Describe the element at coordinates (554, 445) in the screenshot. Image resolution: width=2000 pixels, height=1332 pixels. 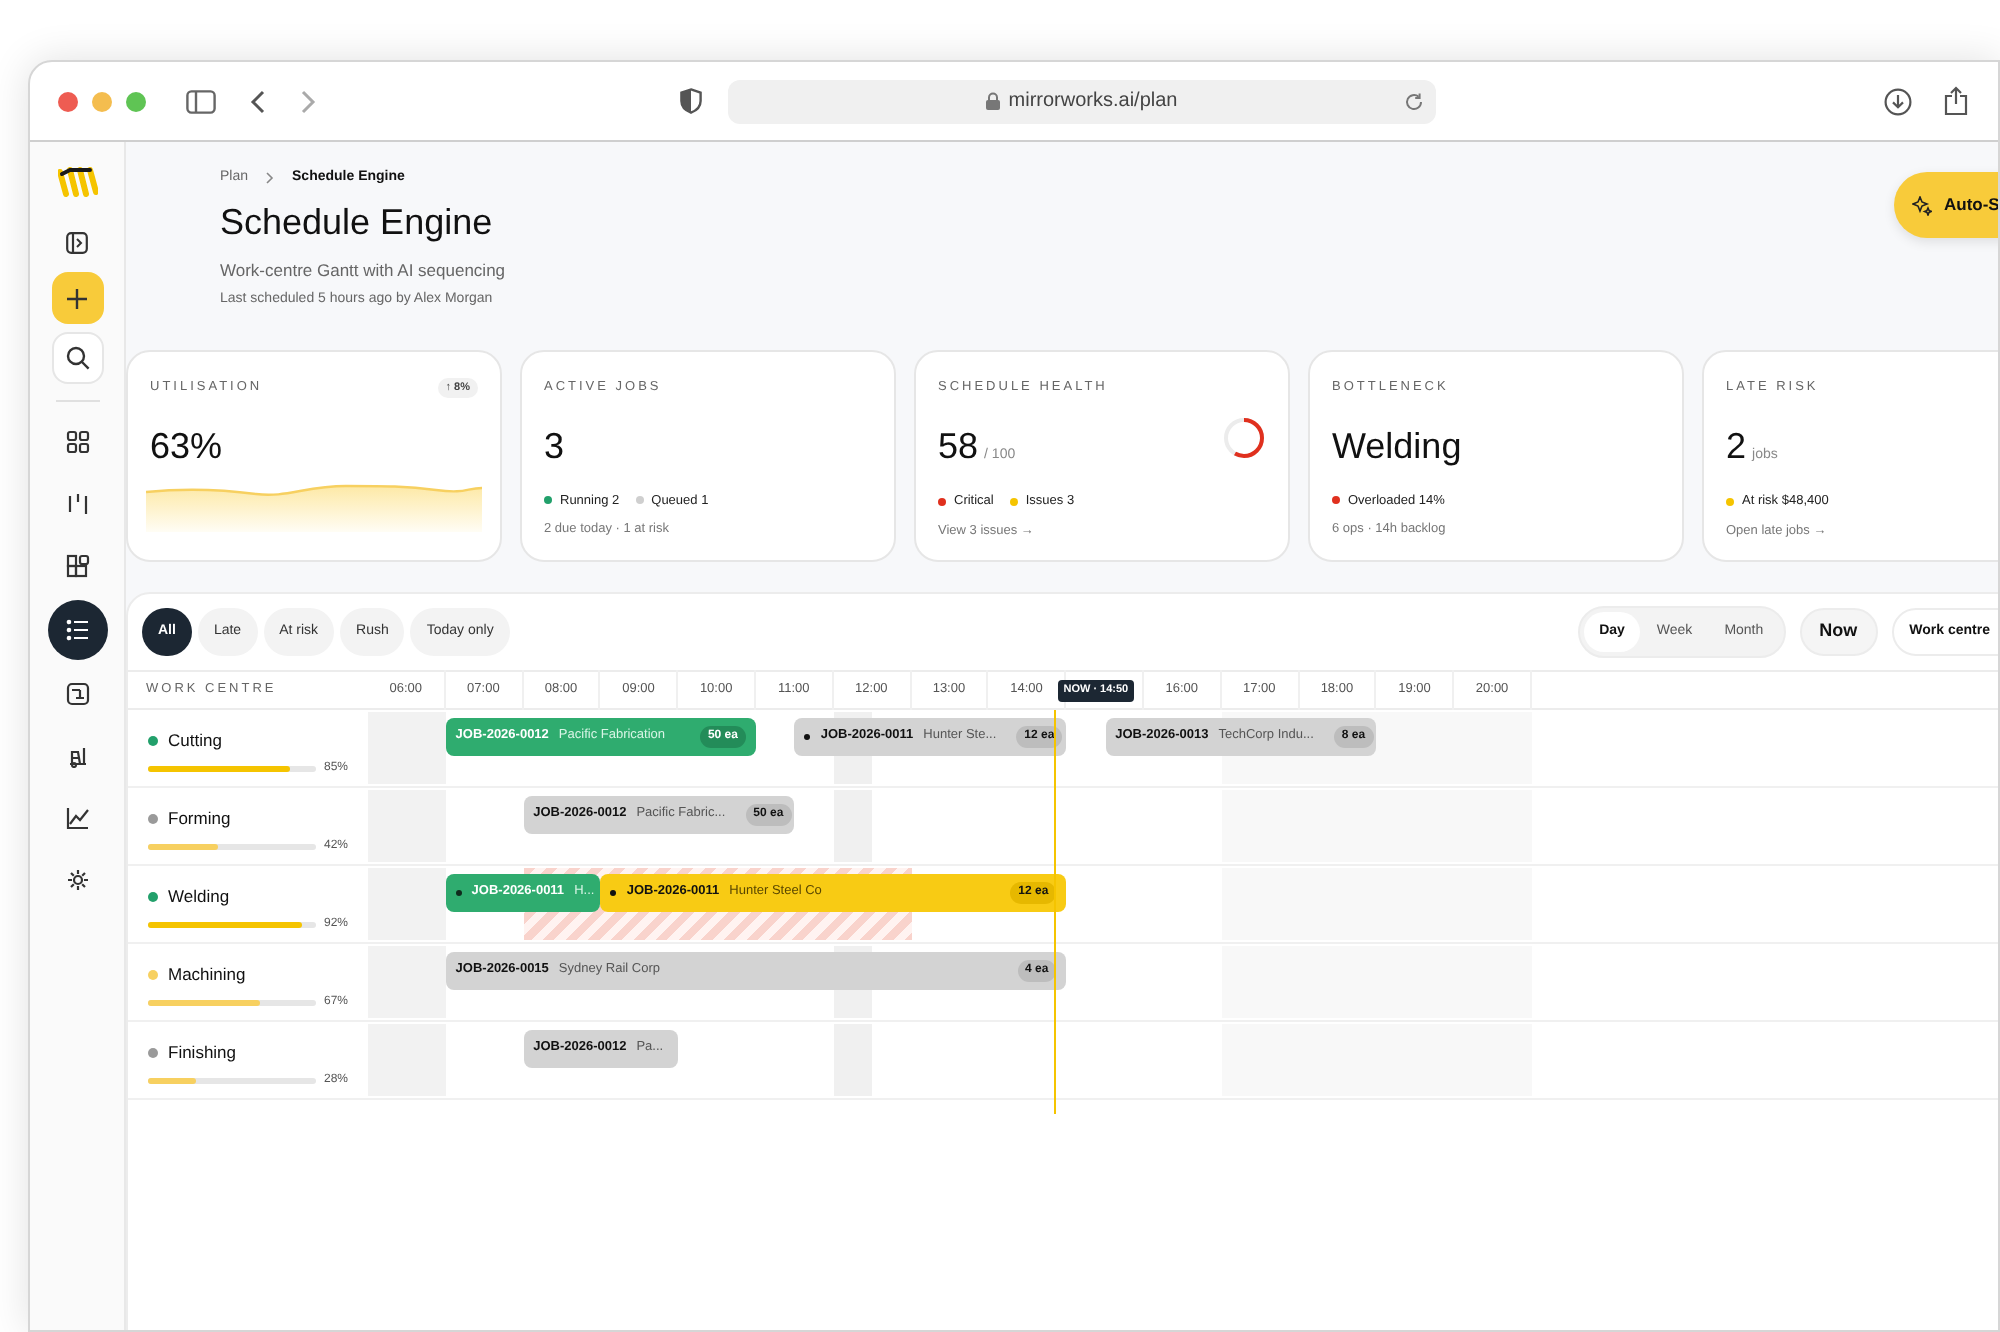
I see `kpi-value: 3` at that location.